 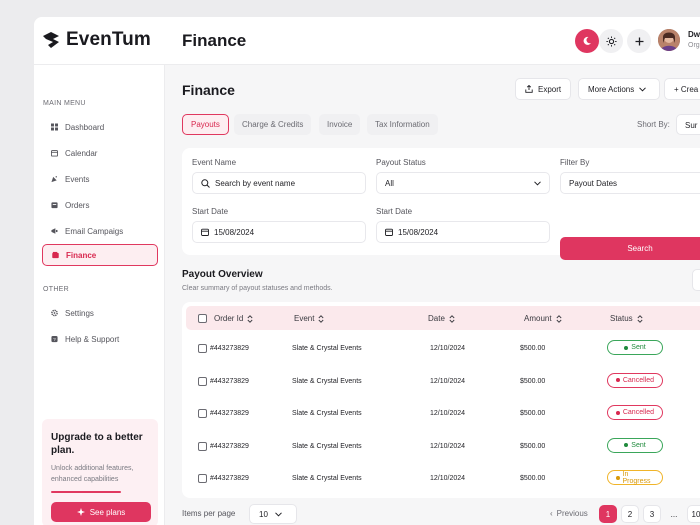 What do you see at coordinates (550, 89) in the screenshot?
I see `export-label: Export` at bounding box center [550, 89].